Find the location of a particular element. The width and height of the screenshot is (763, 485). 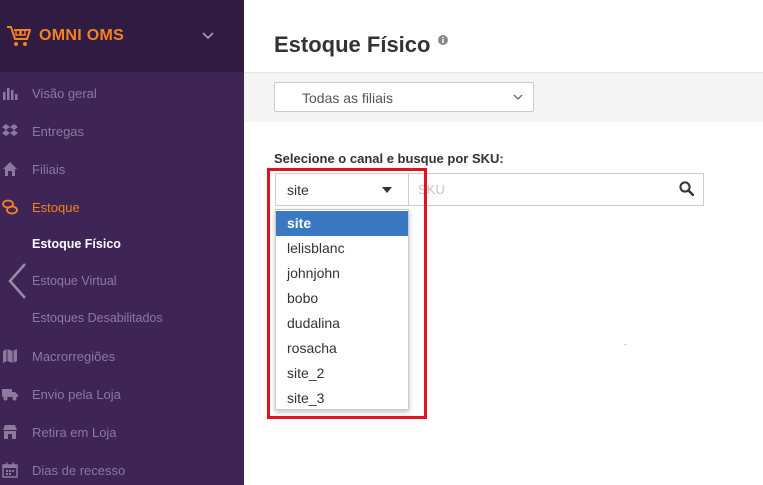

calendar-icon is located at coordinates (10, 470).